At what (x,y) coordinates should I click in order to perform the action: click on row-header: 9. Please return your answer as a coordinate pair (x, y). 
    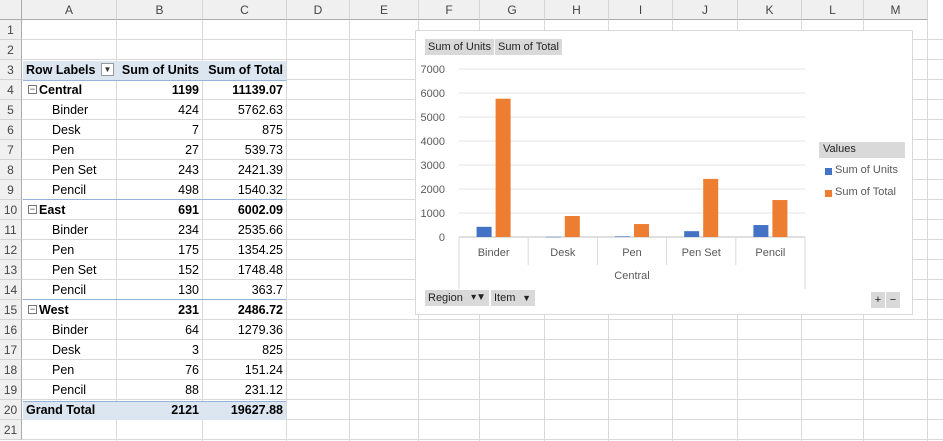
    Looking at the image, I should click on (11, 190).